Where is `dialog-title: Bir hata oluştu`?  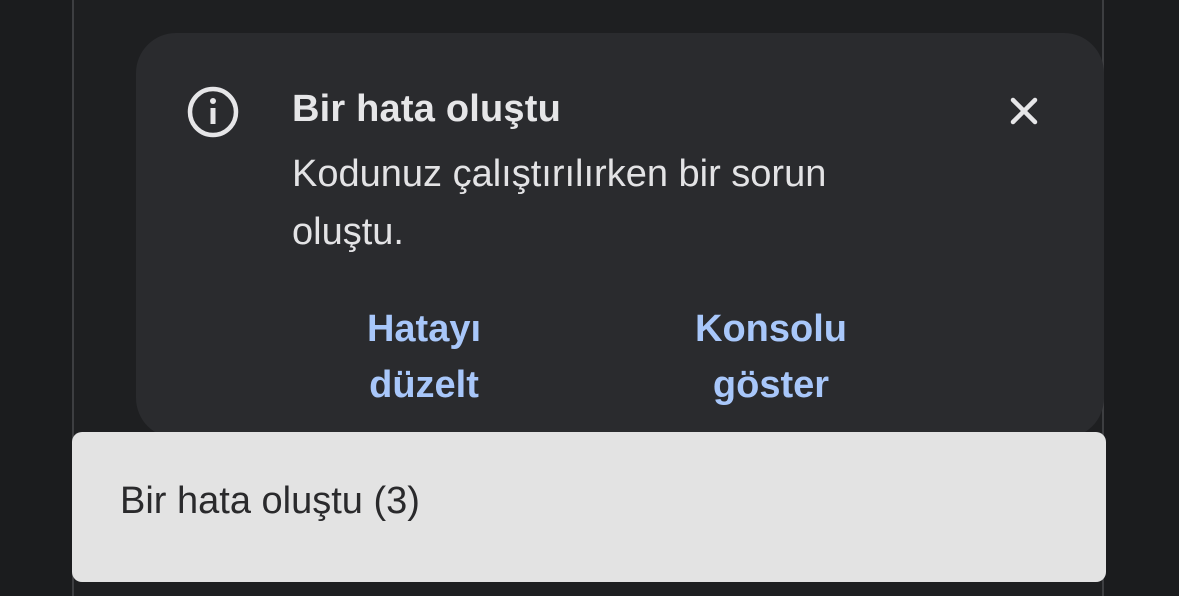 dialog-title: Bir hata oluştu is located at coordinates (427, 109).